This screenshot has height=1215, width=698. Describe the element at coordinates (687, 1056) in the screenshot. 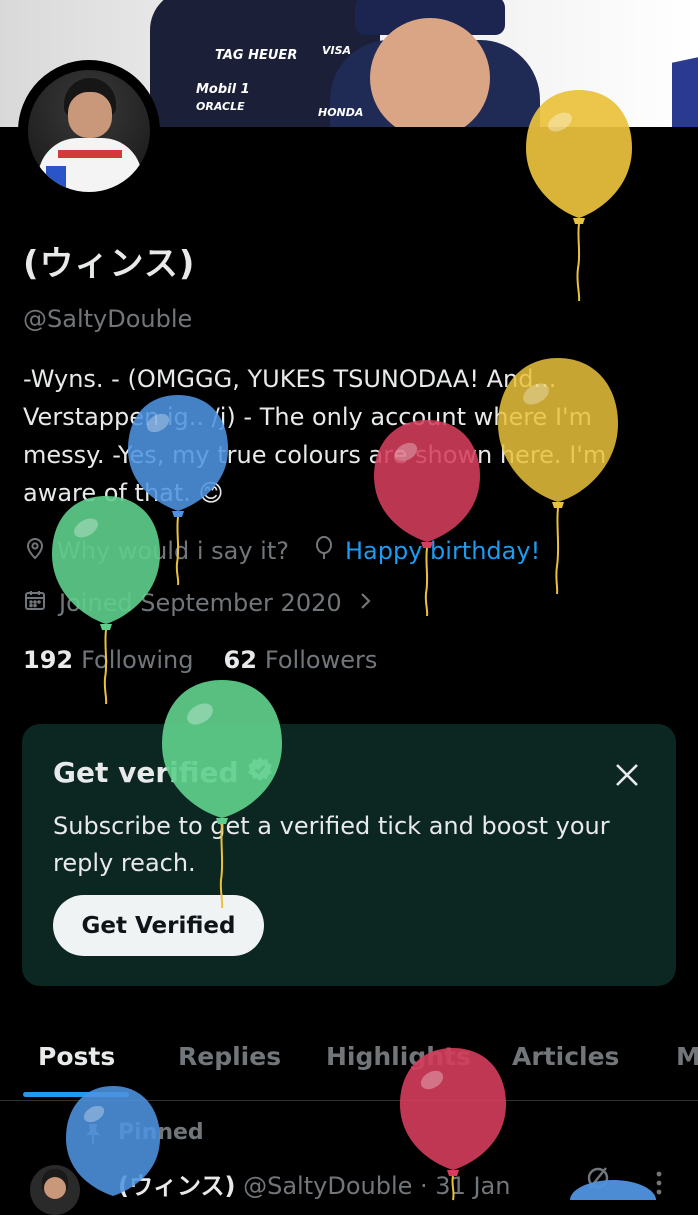

I see `tab-more: M` at that location.